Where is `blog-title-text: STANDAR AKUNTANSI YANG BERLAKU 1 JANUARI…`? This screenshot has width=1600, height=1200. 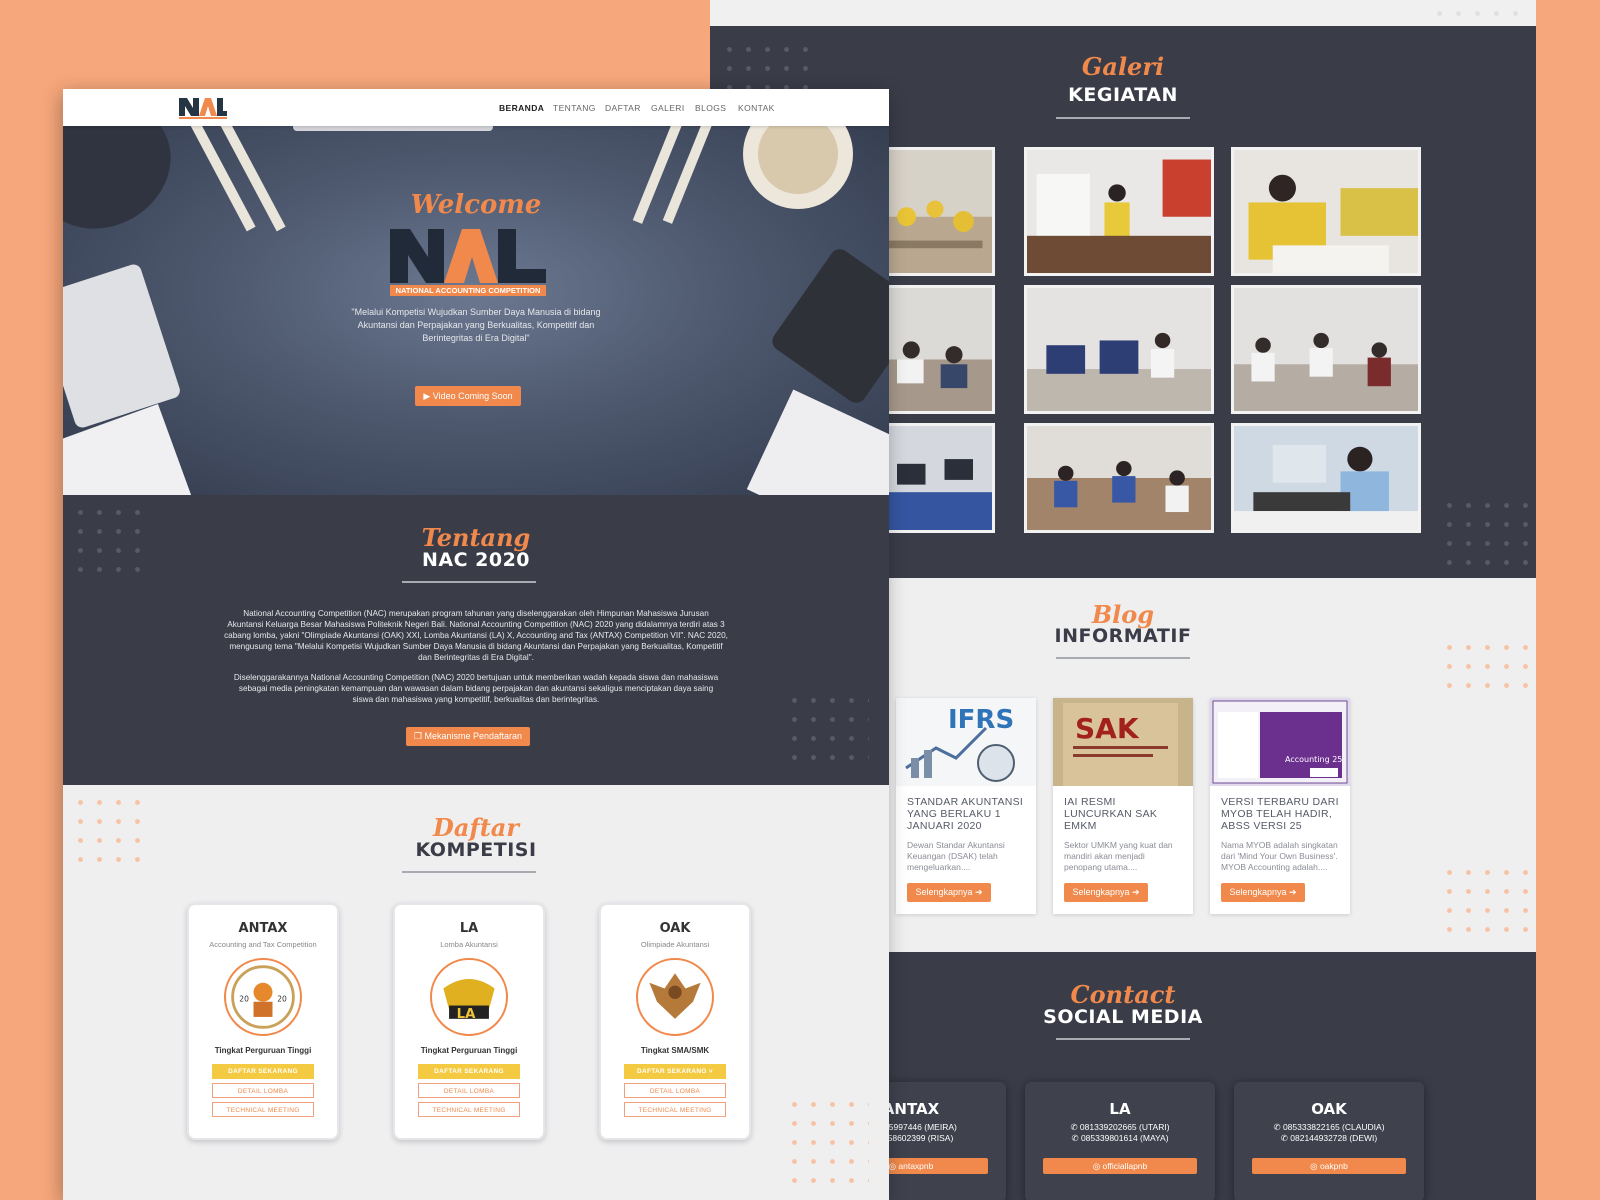
blog-title-text: STANDAR AKUNTANSI YANG BERLAKU 1 JANUARI… is located at coordinates (965, 814).